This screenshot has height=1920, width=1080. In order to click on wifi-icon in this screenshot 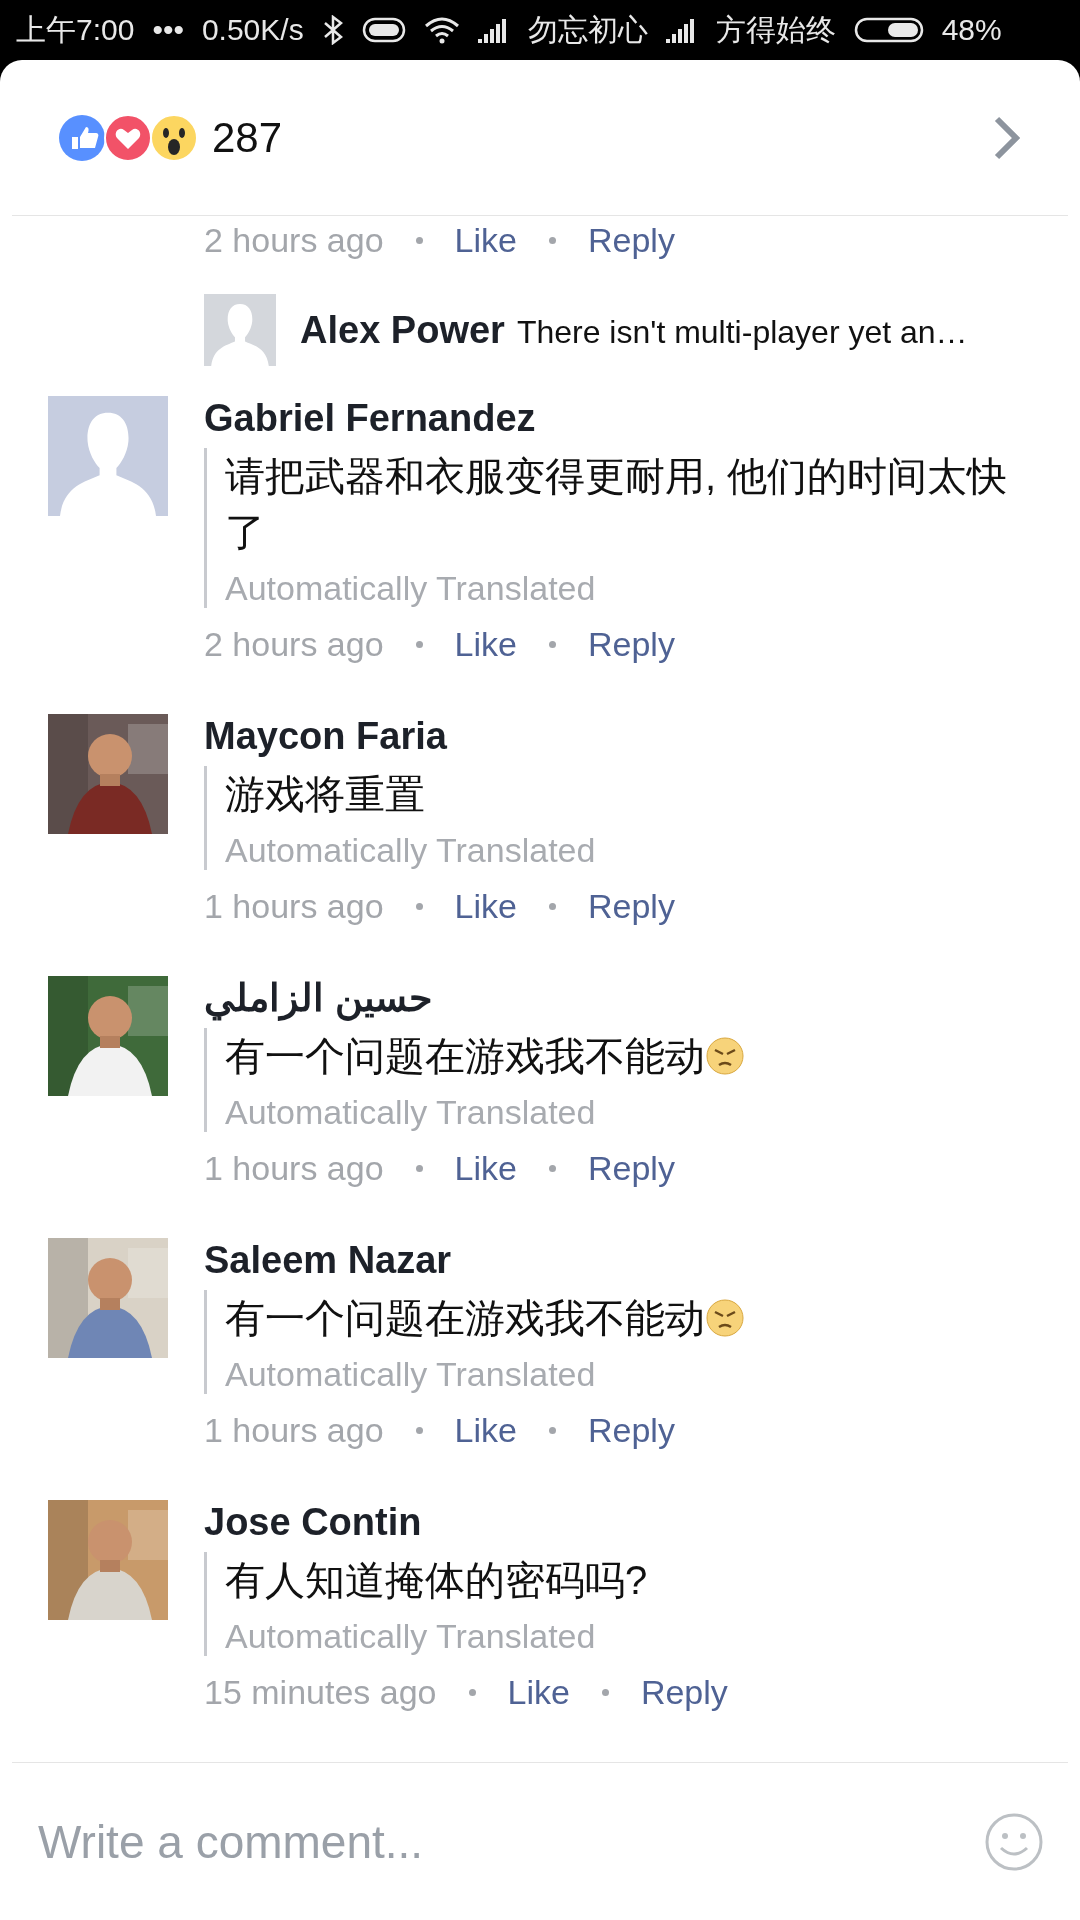, I will do `click(441, 30)`.